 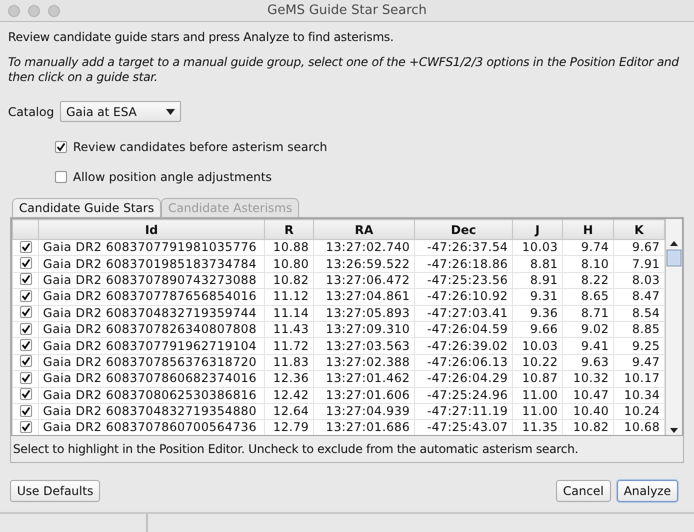 What do you see at coordinates (588, 297) in the screenshot?
I see `table-cell: 8.65` at bounding box center [588, 297].